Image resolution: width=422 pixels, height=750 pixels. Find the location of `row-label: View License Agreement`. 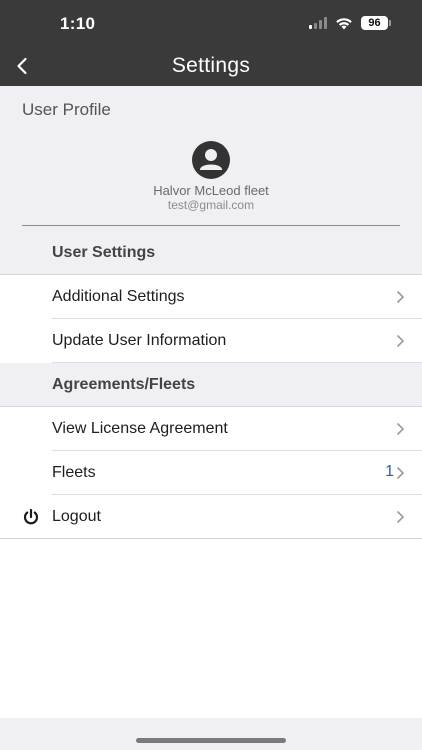

row-label: View License Agreement is located at coordinates (140, 428).